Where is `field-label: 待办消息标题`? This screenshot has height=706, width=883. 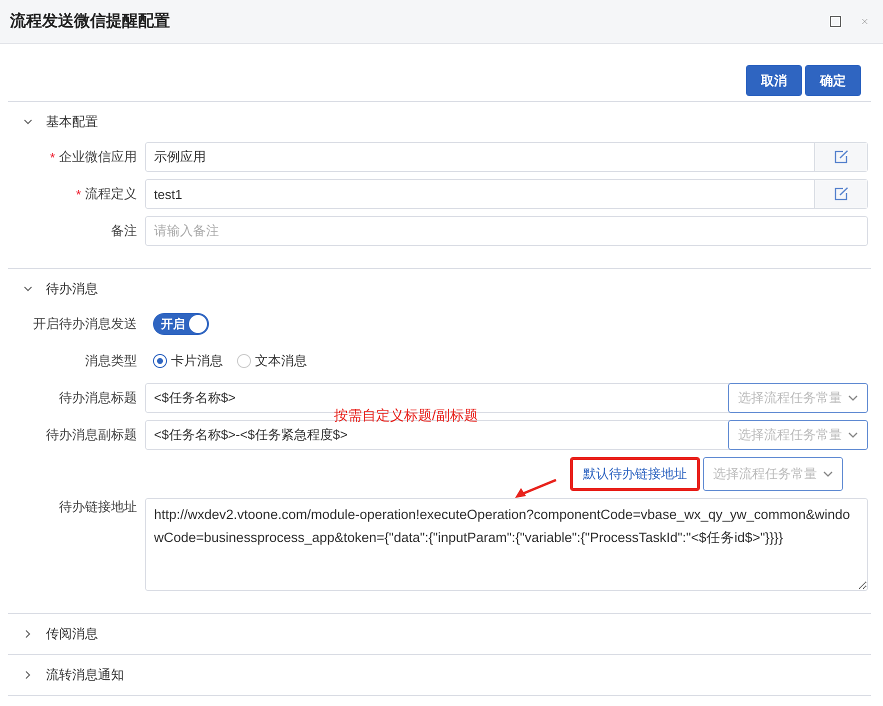
field-label: 待办消息标题 is located at coordinates (98, 398).